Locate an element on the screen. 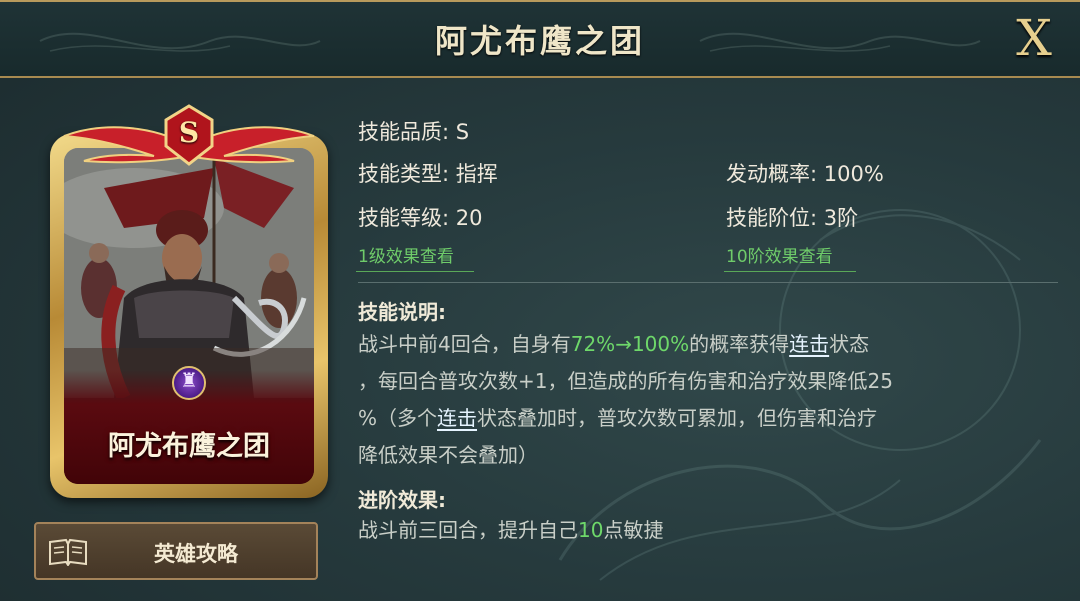 This screenshot has width=1080, height=601. description-line-1: 战斗中前4回合，自身有72%→100%的概率获得连击状态 is located at coordinates (614, 344).